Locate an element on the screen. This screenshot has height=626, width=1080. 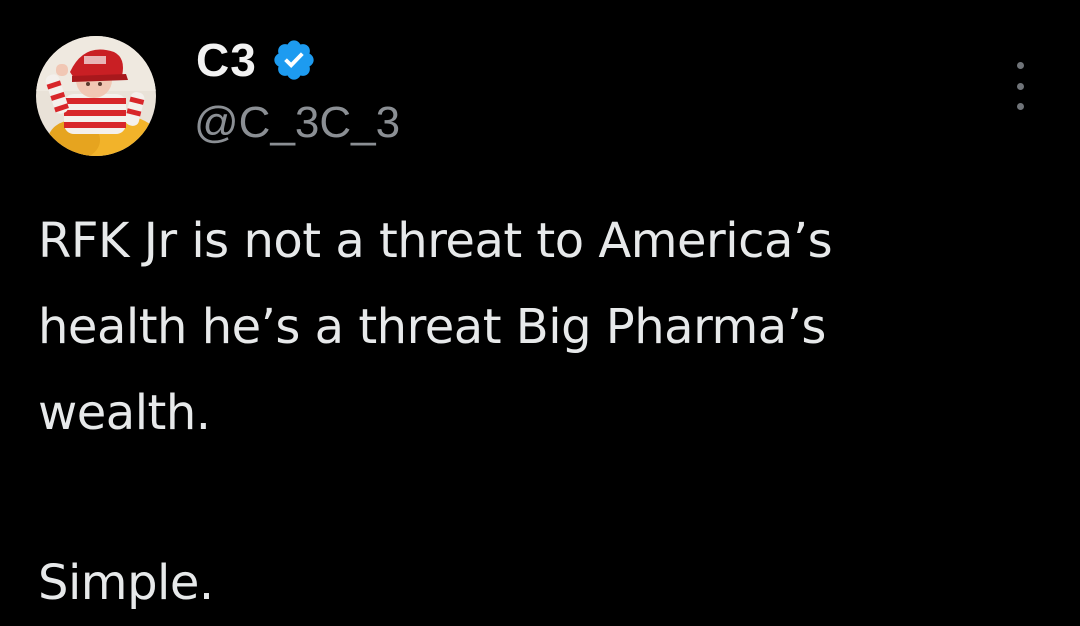
author-row: C3 is located at coordinates (256, 60).